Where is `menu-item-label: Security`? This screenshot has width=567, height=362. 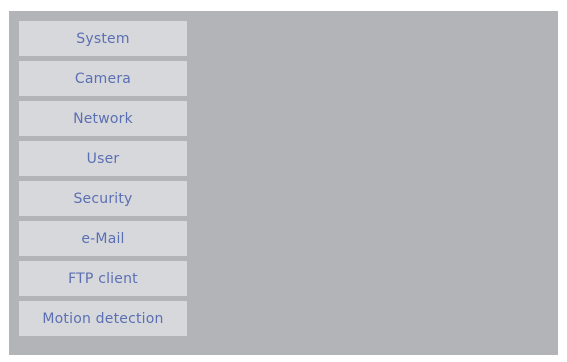
menu-item-label: Security is located at coordinates (103, 198).